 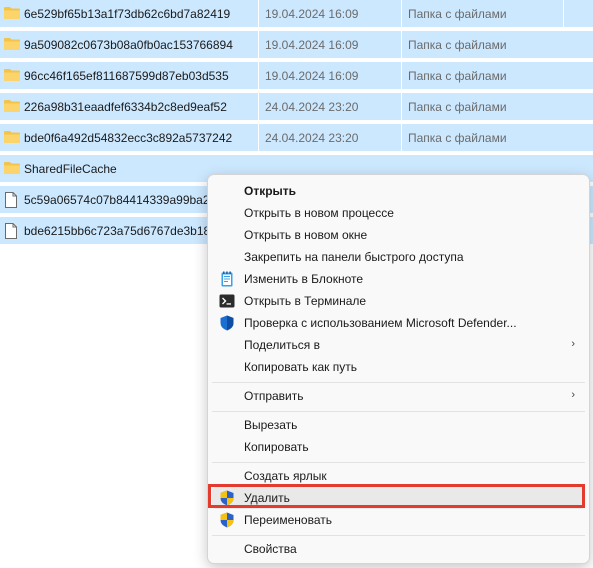 I want to click on menu-item-create-shortcut: Создать ярлык, so click(x=398, y=476).